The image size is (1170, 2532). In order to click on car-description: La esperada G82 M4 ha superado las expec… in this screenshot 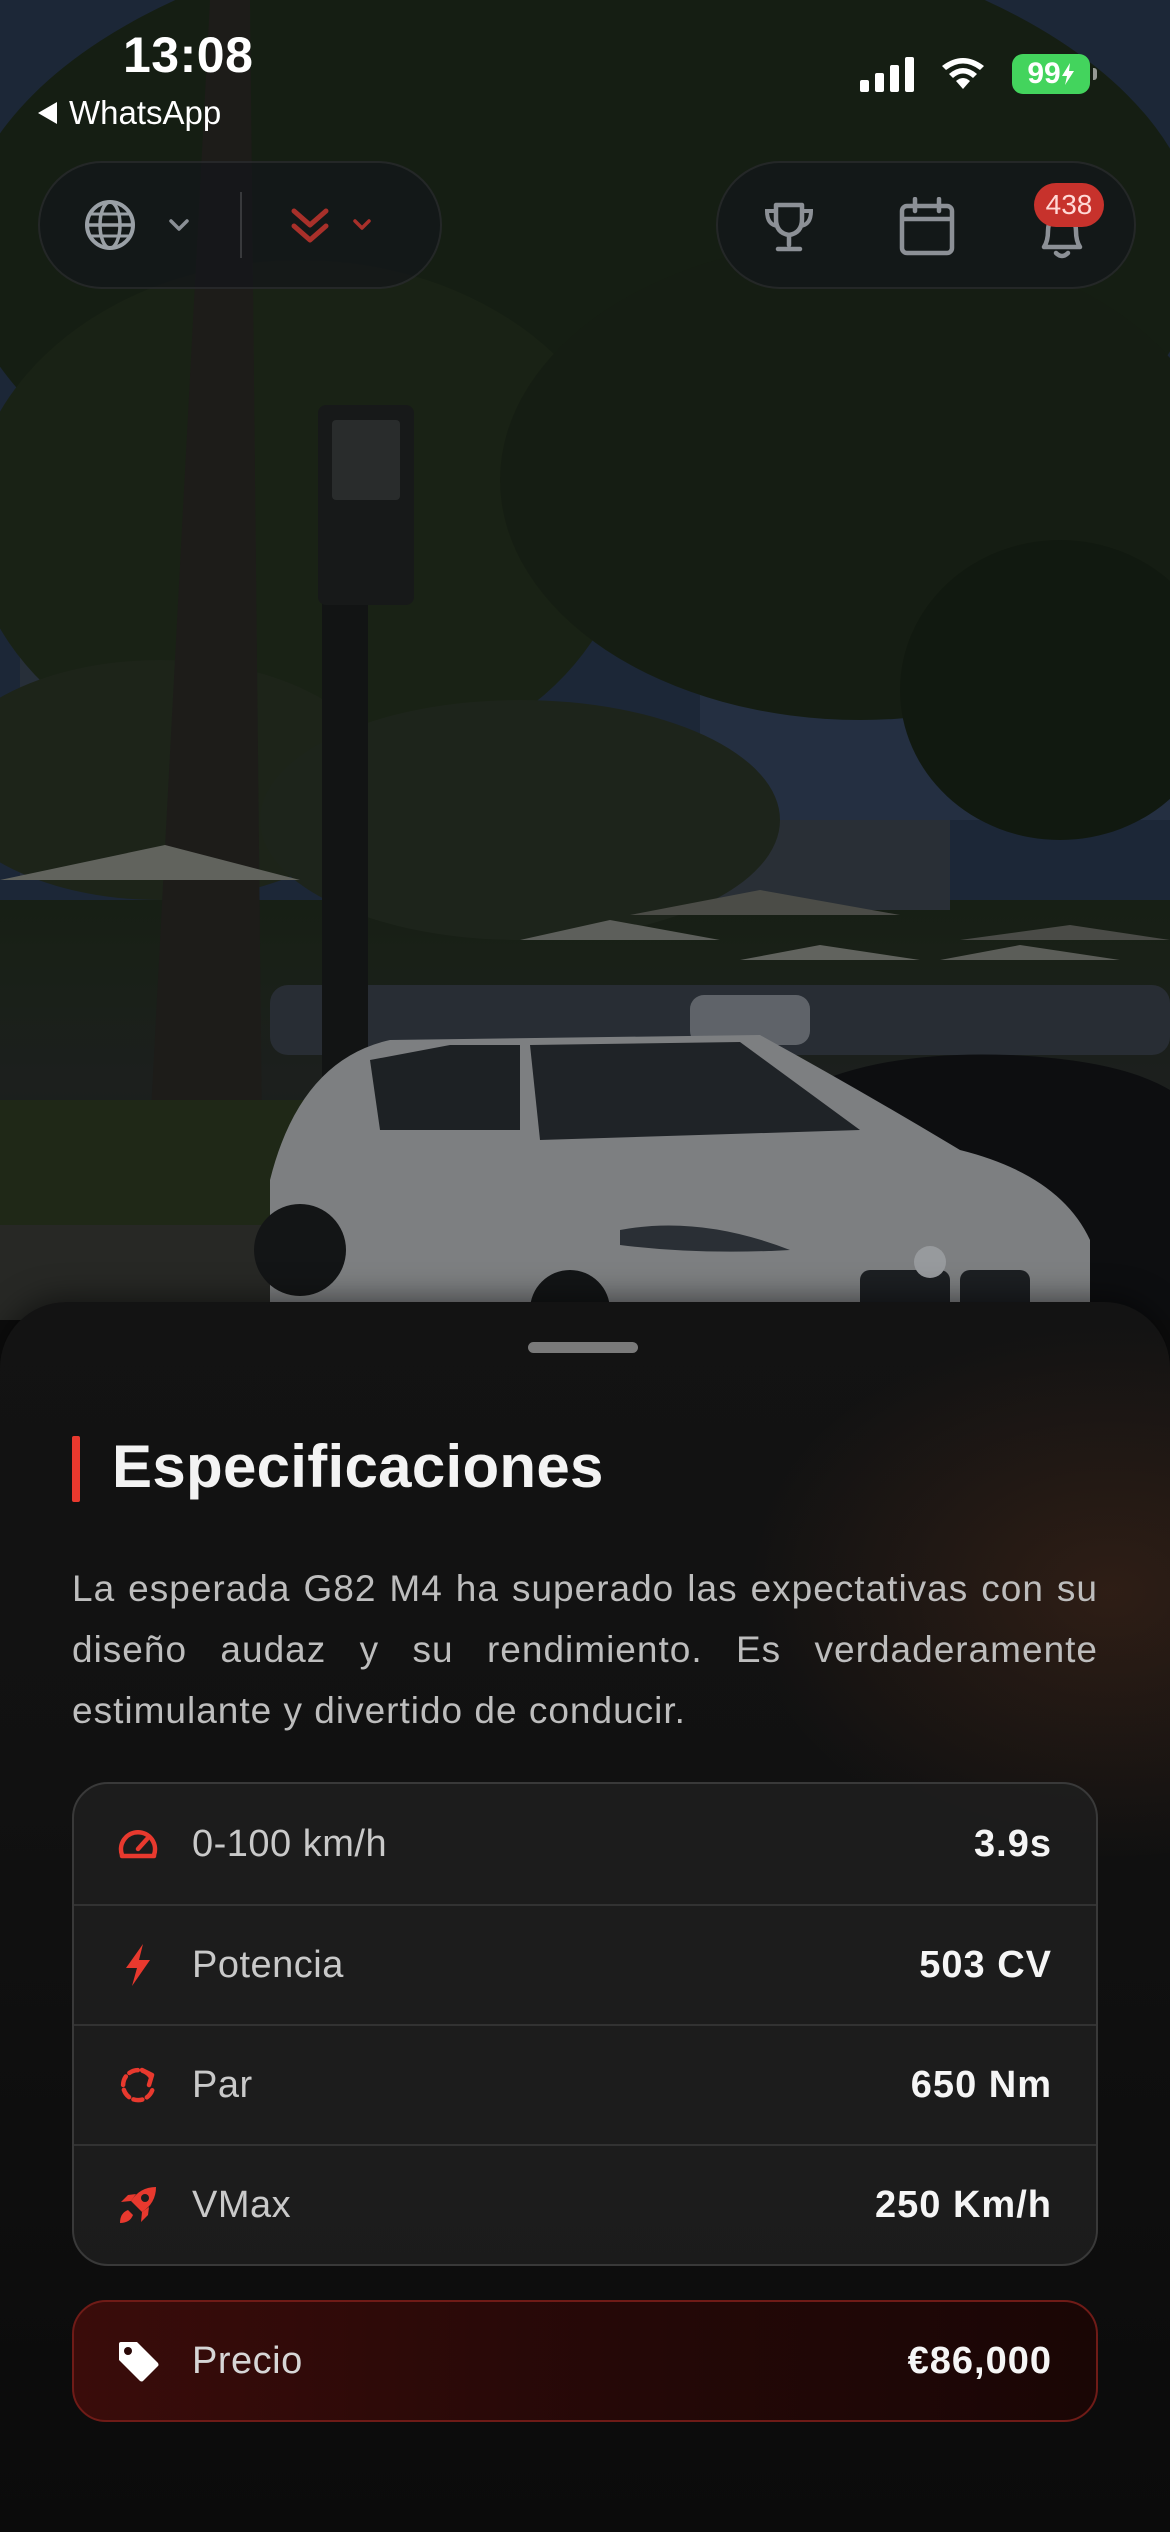, I will do `click(585, 1649)`.